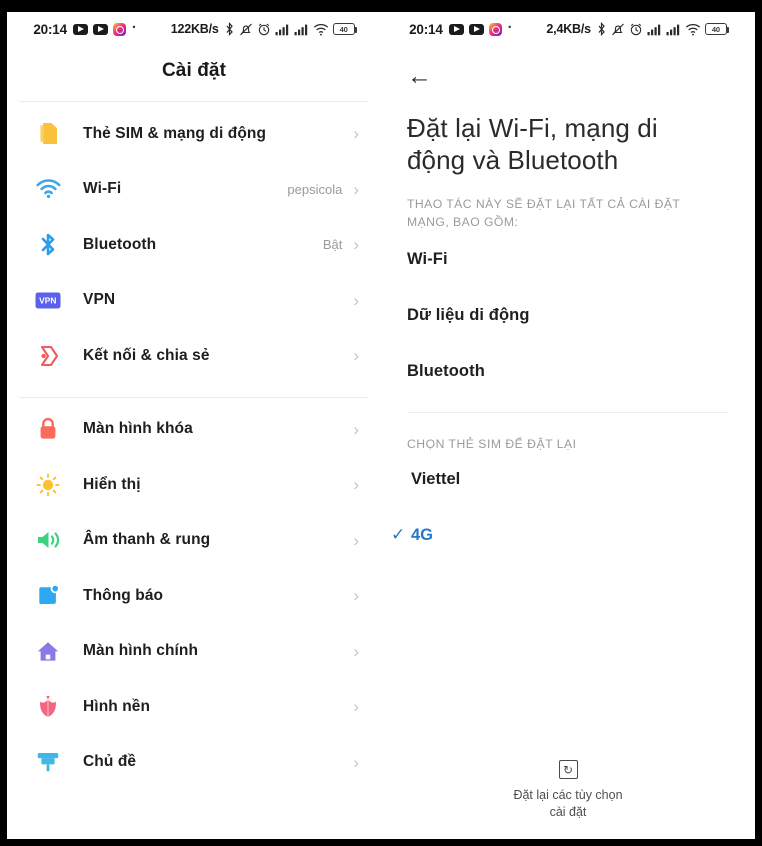 The image size is (762, 846). What do you see at coordinates (568, 67) in the screenshot?
I see `back-button: ←` at bounding box center [568, 67].